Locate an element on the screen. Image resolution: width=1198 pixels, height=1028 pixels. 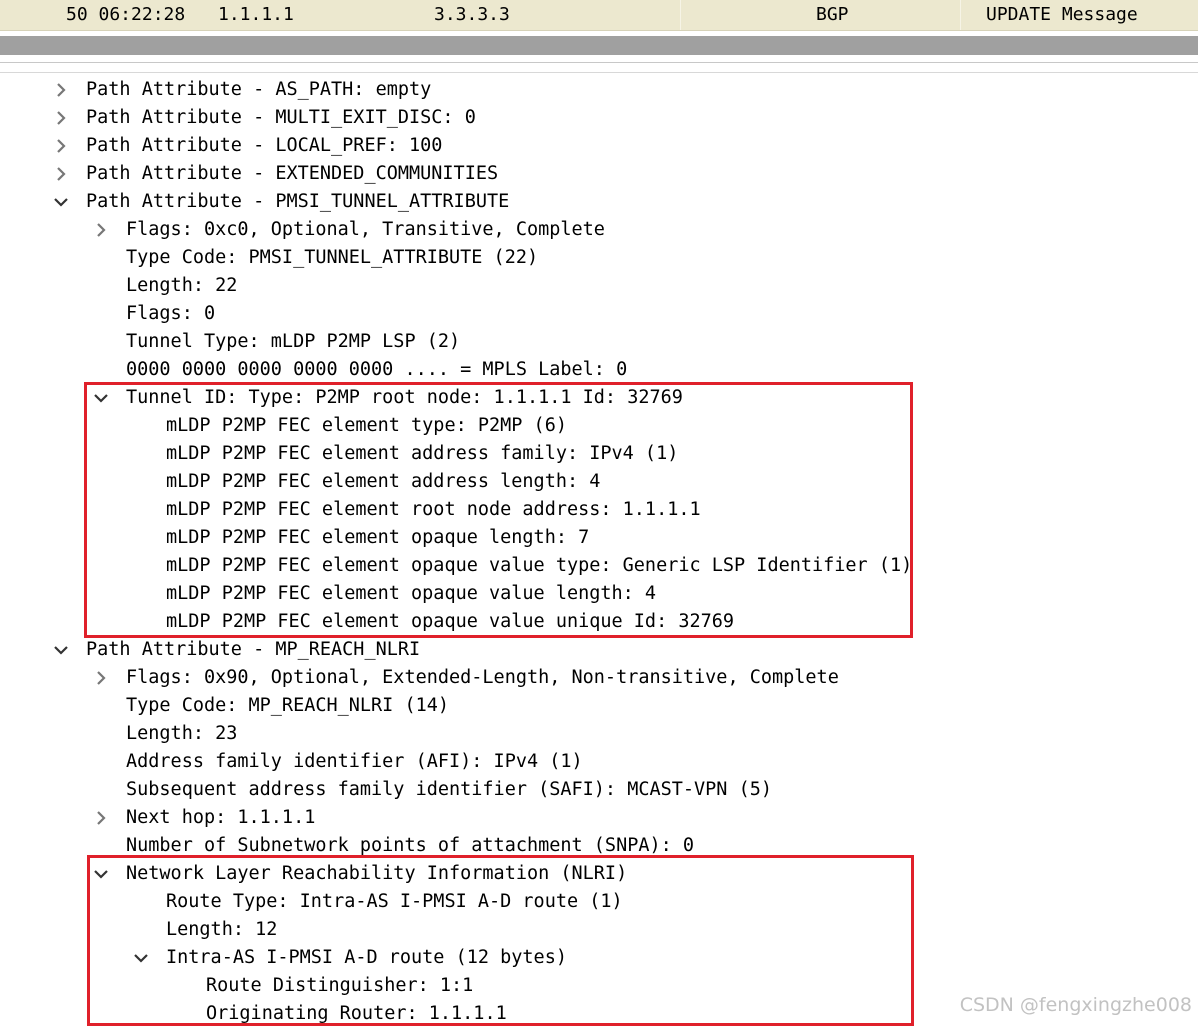
packet-info: UPDATE Message is located at coordinates (1062, 14).